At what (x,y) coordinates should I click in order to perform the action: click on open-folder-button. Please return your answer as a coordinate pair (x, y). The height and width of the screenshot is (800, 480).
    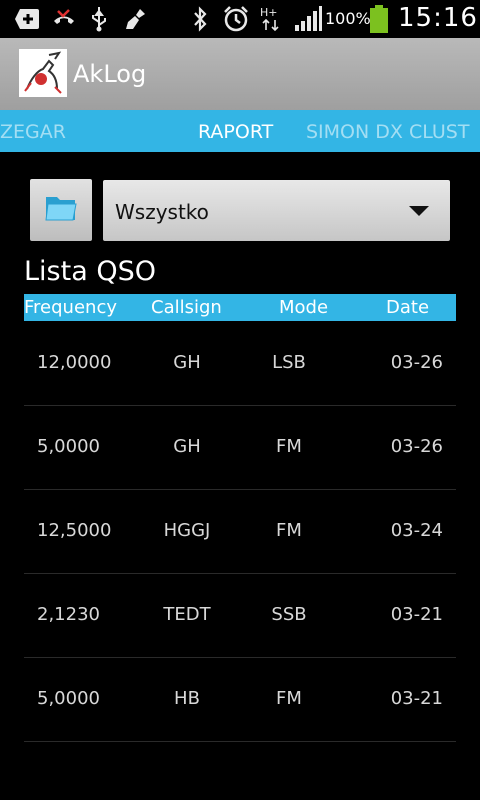
    Looking at the image, I should click on (61, 210).